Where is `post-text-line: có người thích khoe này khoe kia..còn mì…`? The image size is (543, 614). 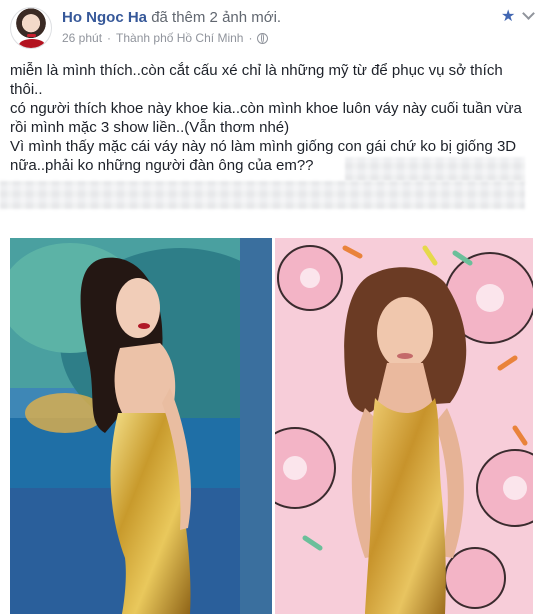 post-text-line: có người thích khoe này khoe kia..còn mì… is located at coordinates (266, 118).